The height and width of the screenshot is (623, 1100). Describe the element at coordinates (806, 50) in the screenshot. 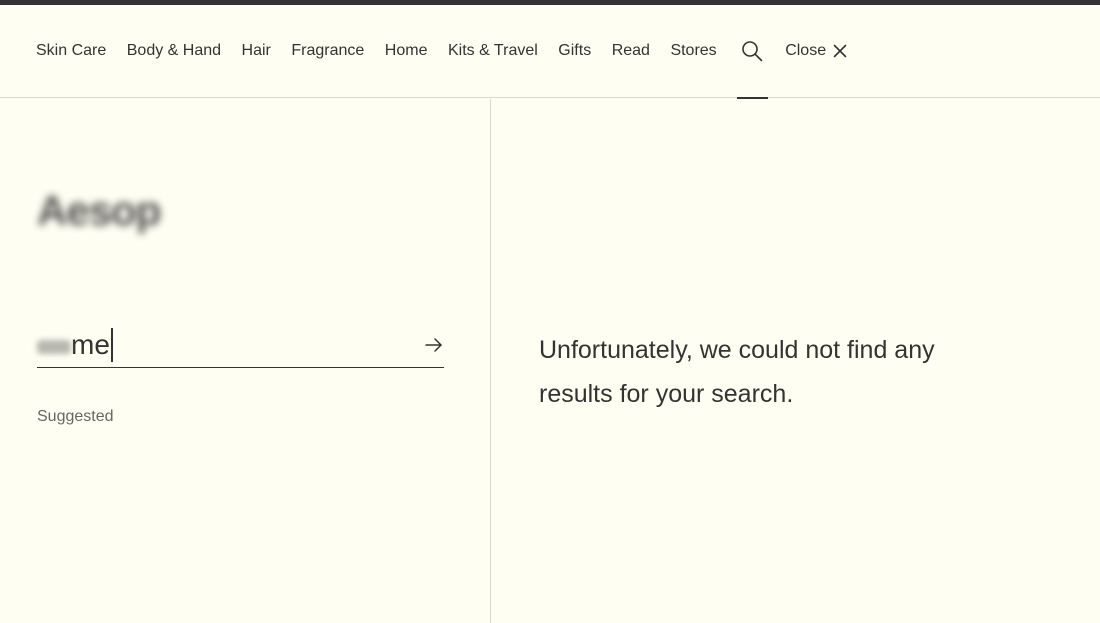

I see `close-label: Close` at that location.